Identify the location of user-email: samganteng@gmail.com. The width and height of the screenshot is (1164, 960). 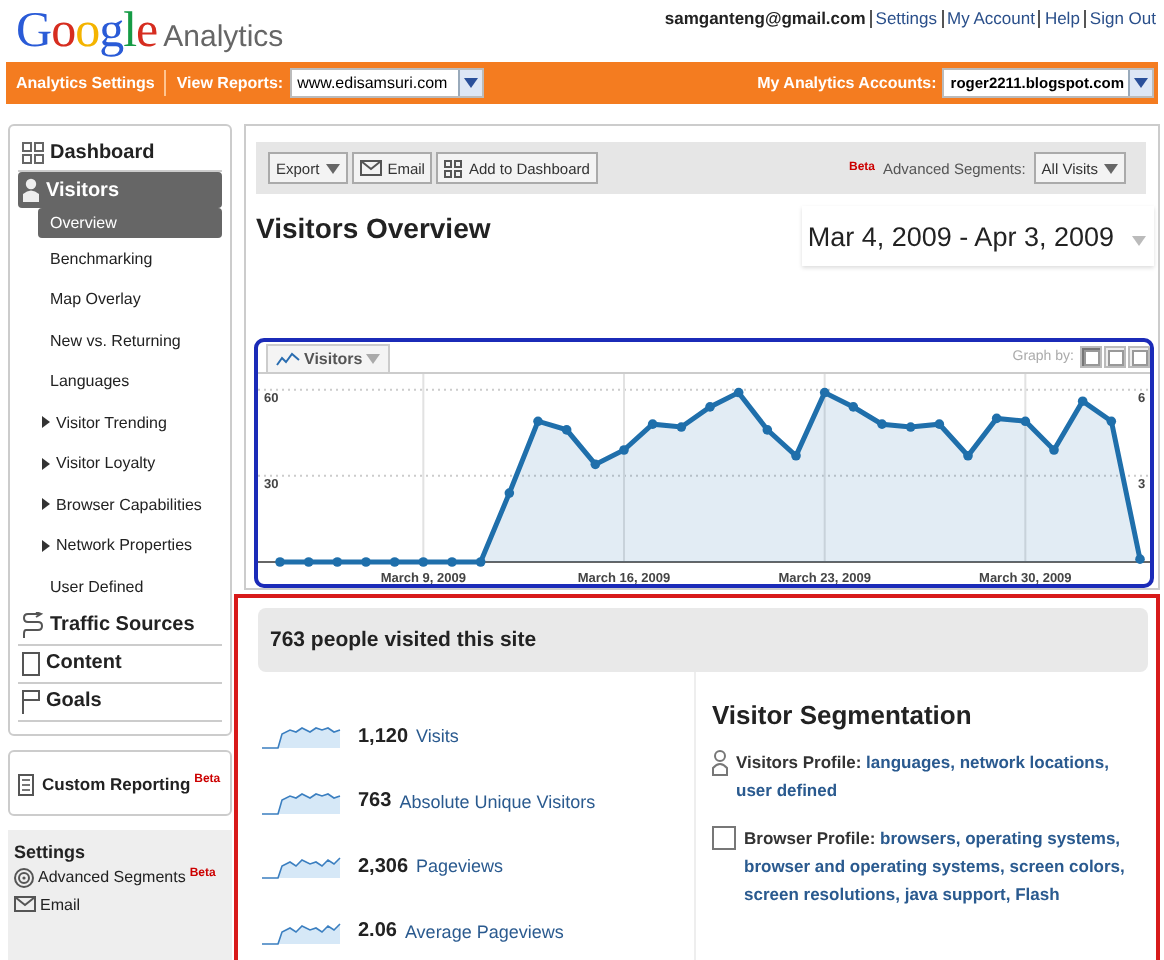
(765, 18).